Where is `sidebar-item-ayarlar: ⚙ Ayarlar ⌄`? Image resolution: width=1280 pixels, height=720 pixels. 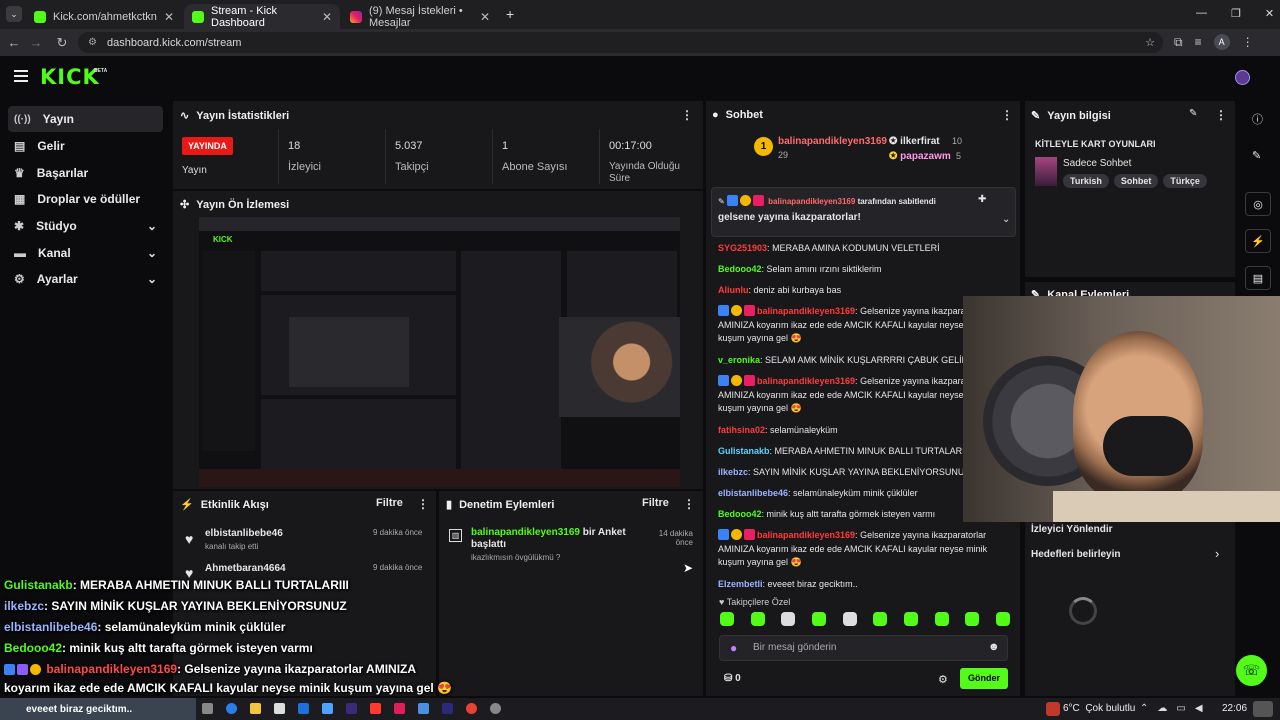
sidebar-item-ayarlar: ⚙ Ayarlar ⌄ is located at coordinates (85, 279).